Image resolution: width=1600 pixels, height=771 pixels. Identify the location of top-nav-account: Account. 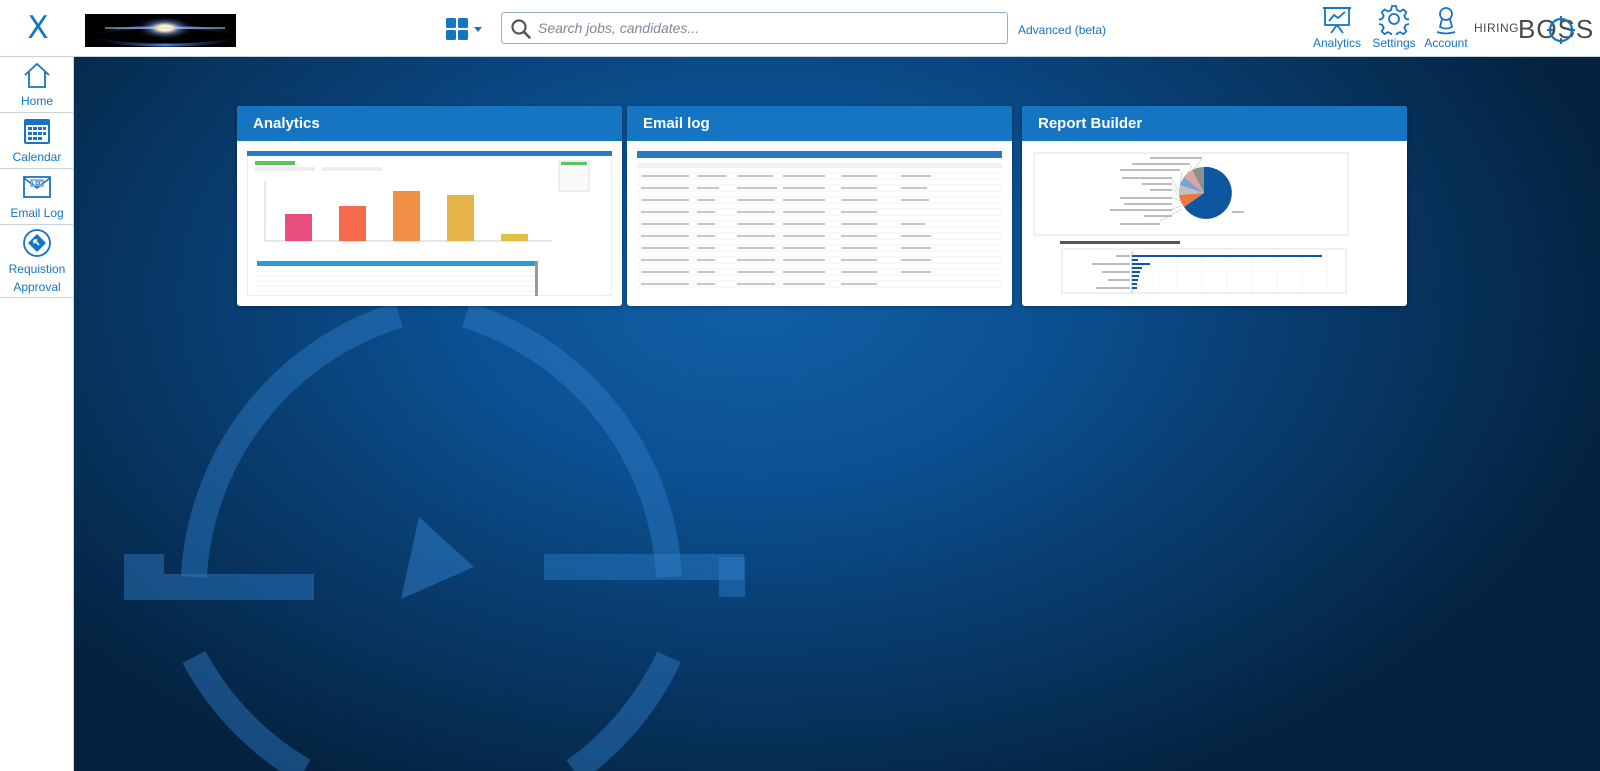
(1446, 29).